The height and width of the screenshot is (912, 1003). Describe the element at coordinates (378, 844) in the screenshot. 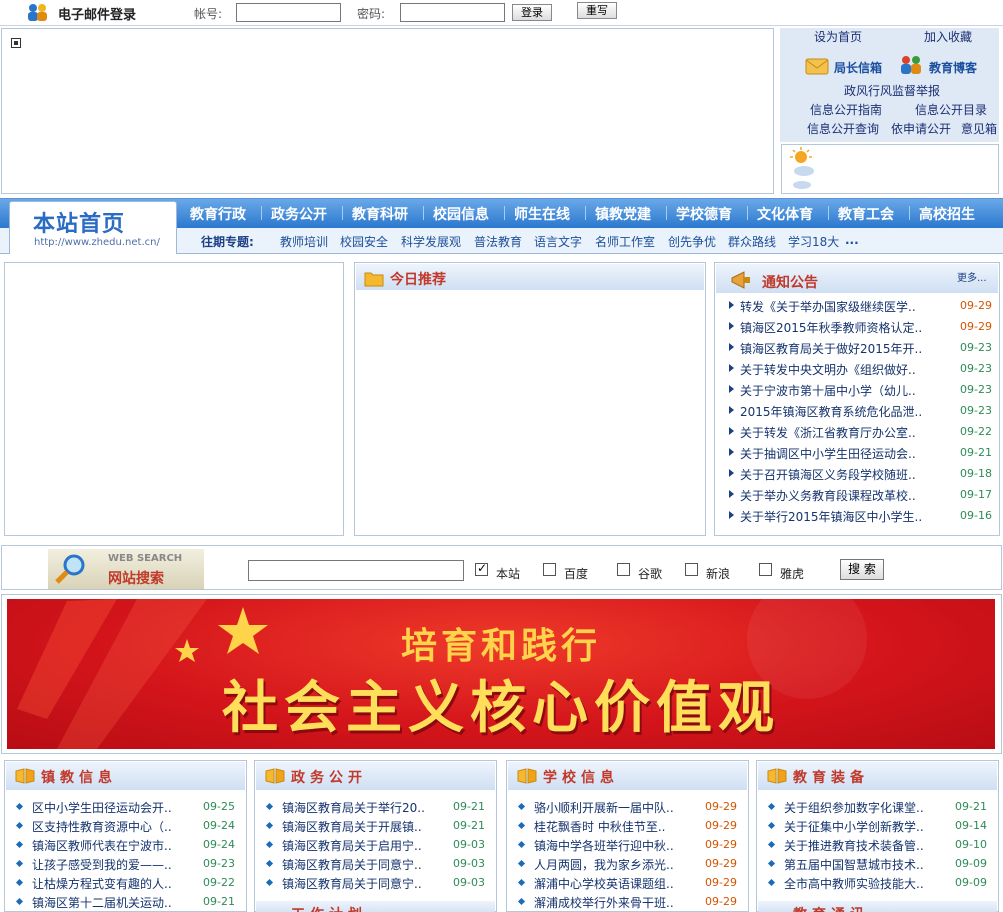

I see `list-item: 镇海区教育局关于启用宁.. 09-03` at that location.